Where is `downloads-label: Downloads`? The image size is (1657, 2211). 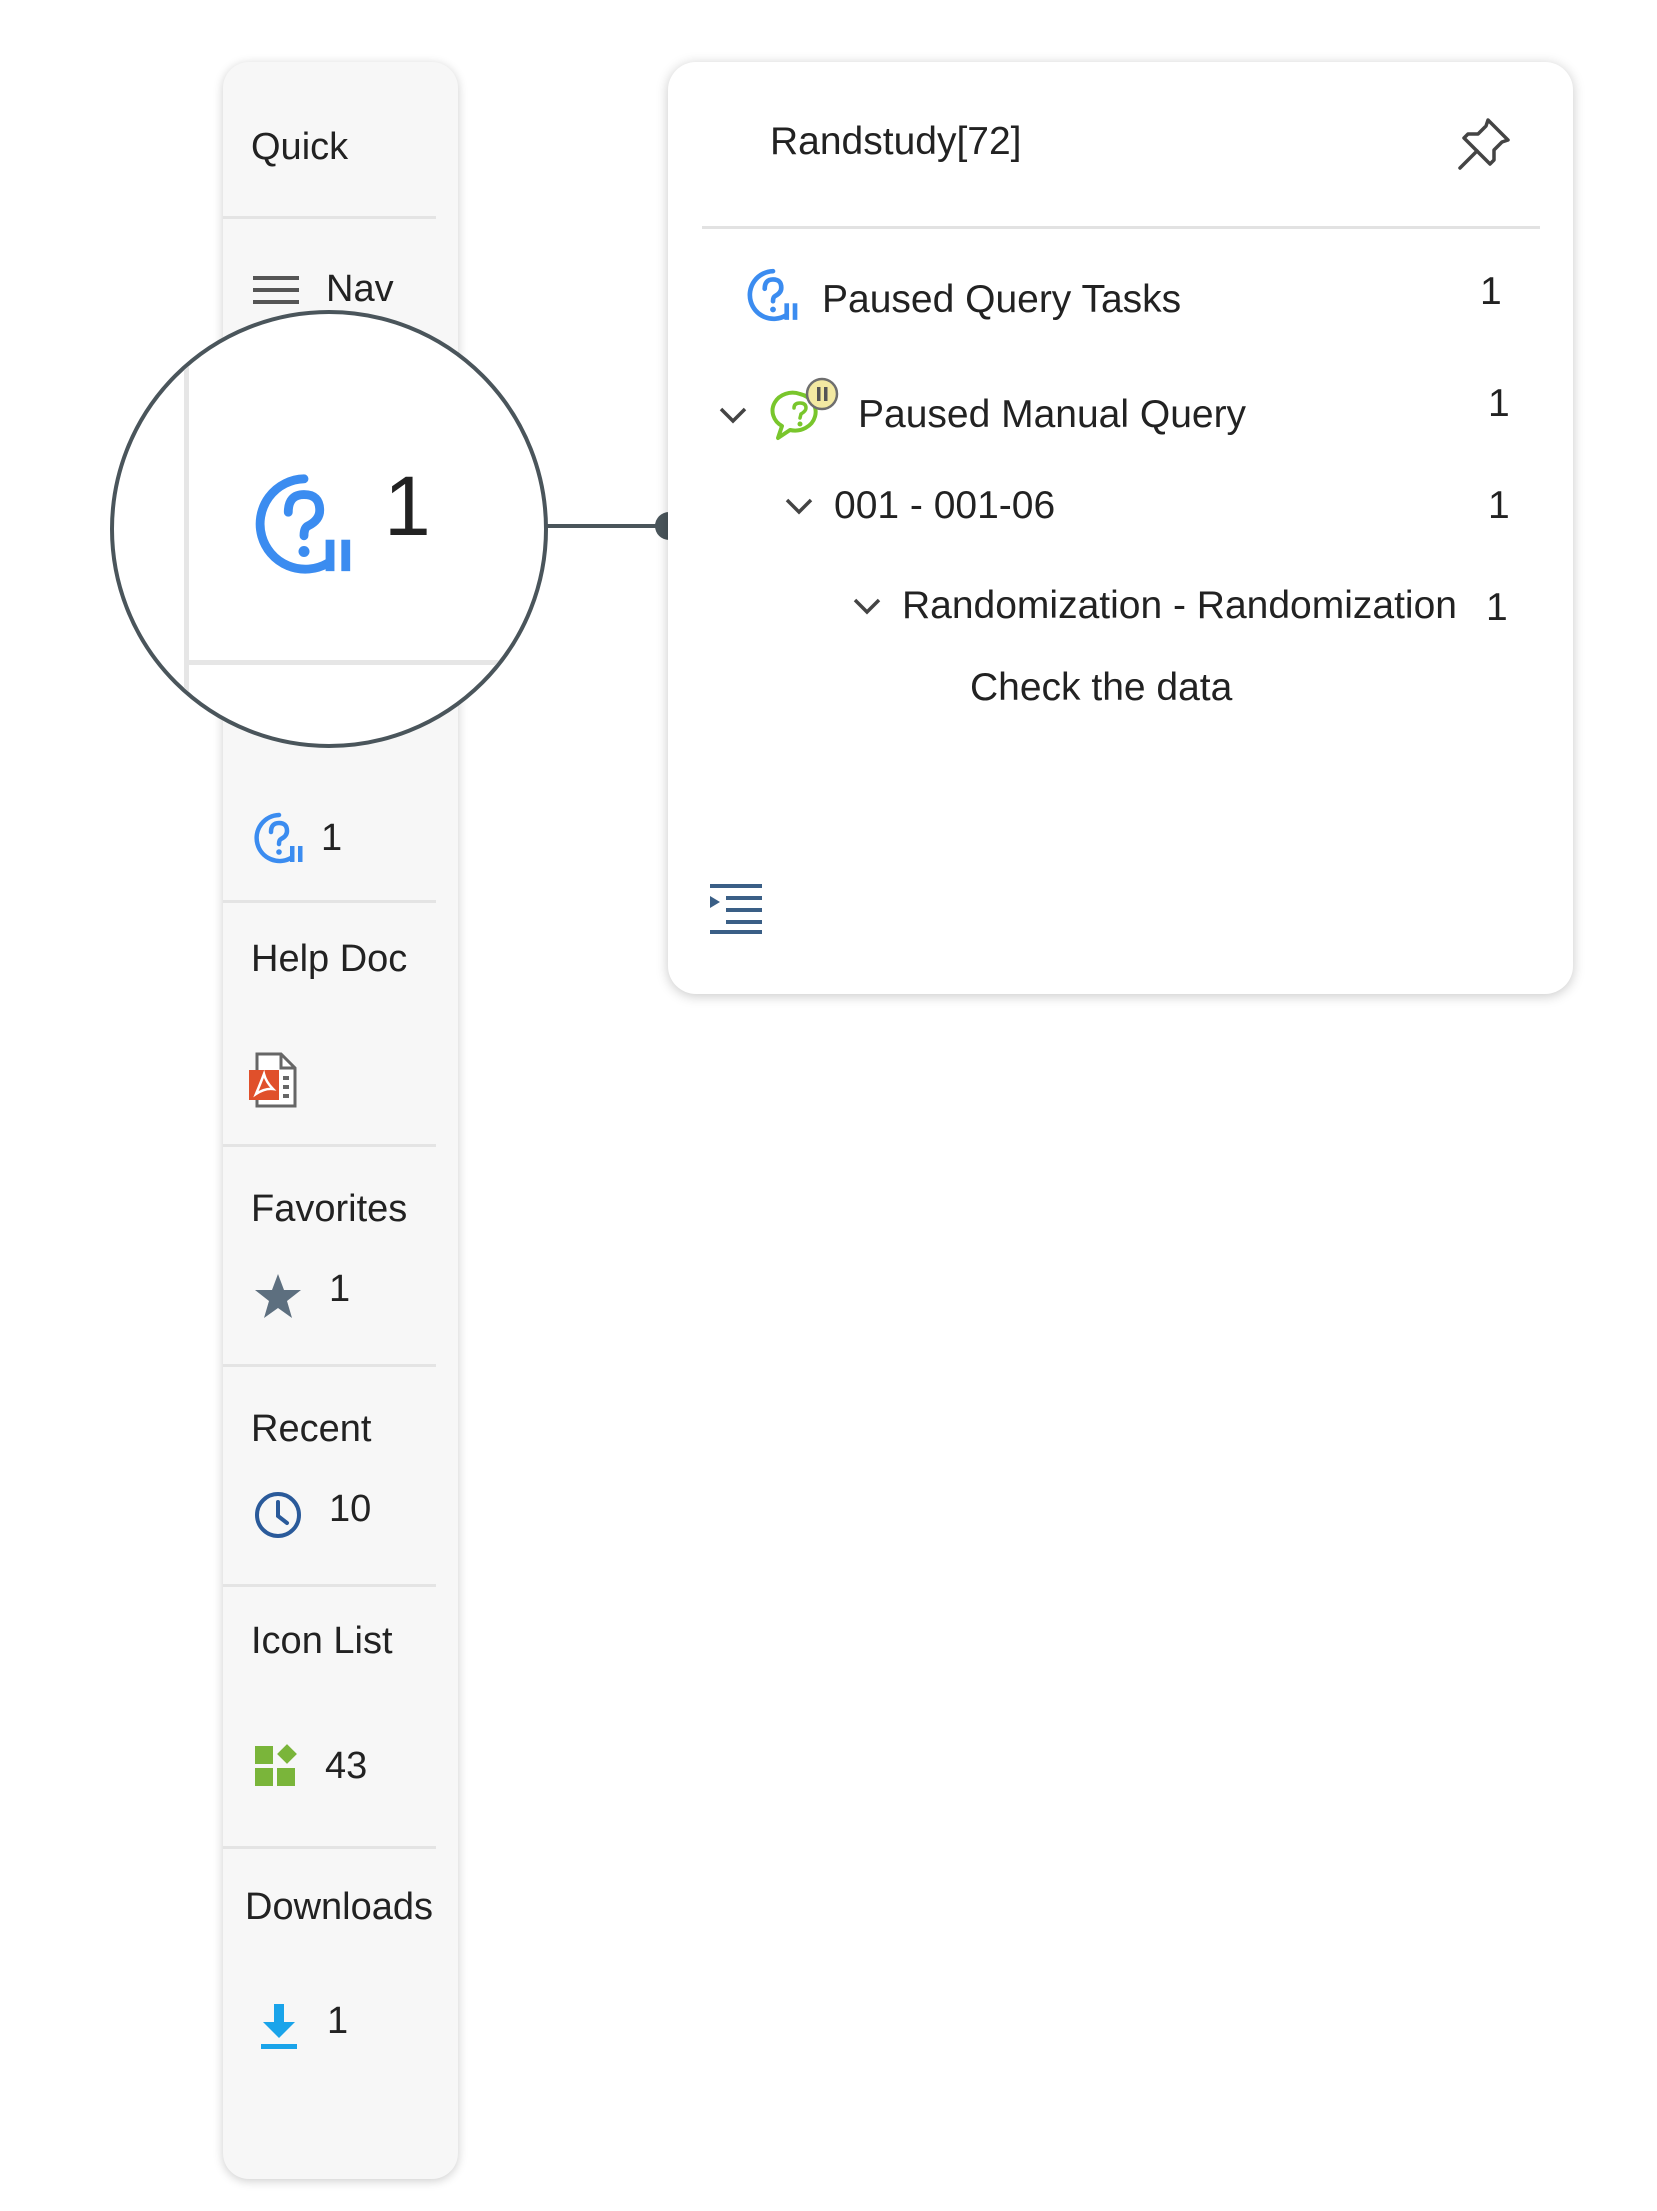
downloads-label: Downloads is located at coordinates (339, 1907).